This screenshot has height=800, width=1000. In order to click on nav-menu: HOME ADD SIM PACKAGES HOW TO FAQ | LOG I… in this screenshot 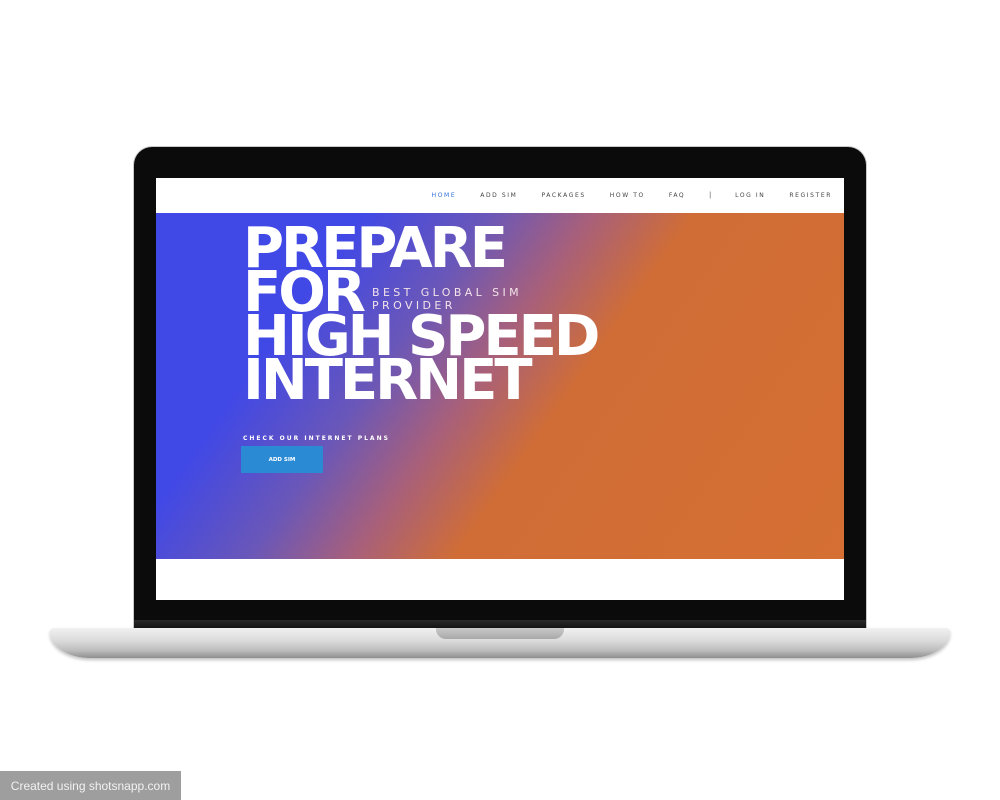, I will do `click(632, 195)`.